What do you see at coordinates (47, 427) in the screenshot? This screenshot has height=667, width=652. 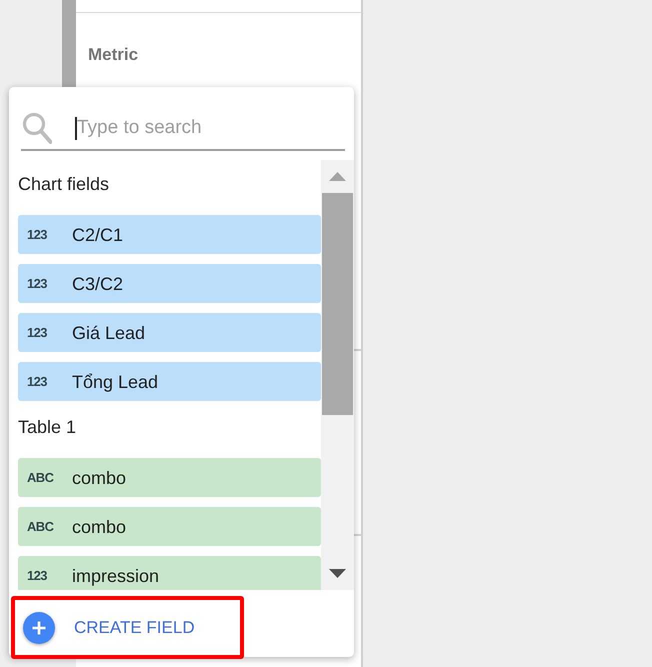 I see `section-heading: Table 1` at bounding box center [47, 427].